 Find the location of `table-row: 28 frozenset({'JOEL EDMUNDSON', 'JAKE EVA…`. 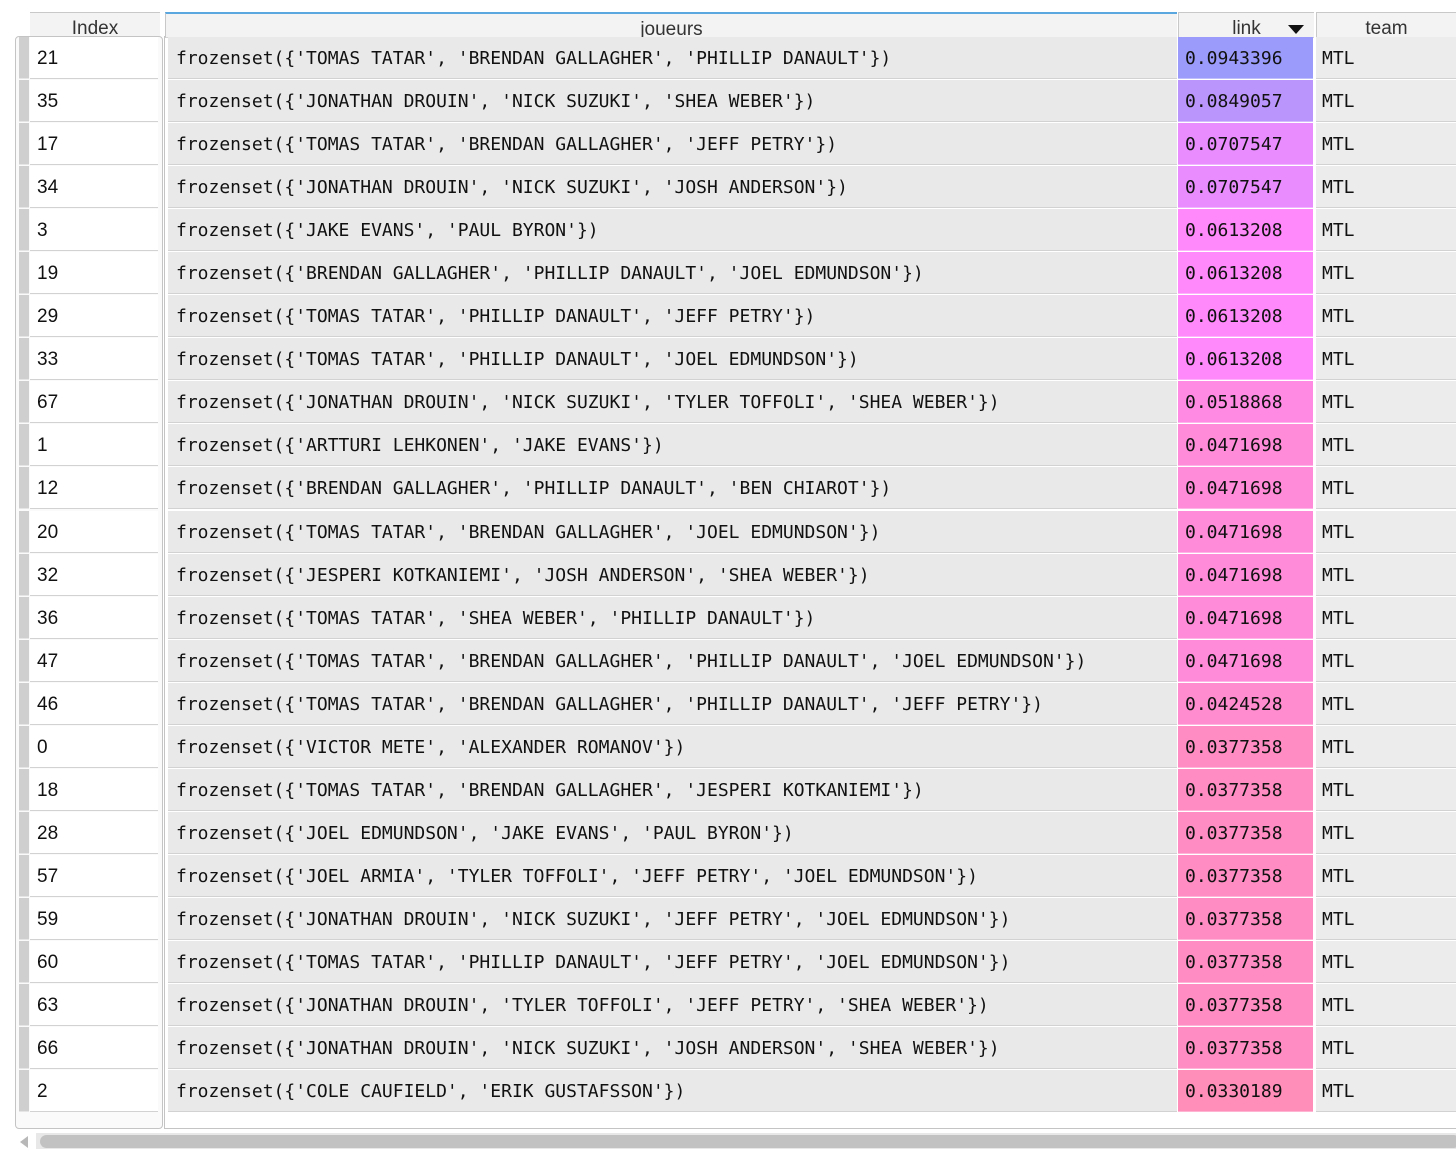

table-row: 28 frozenset({'JOEL EDMUNDSON', 'JAKE EVA… is located at coordinates (728, 833).